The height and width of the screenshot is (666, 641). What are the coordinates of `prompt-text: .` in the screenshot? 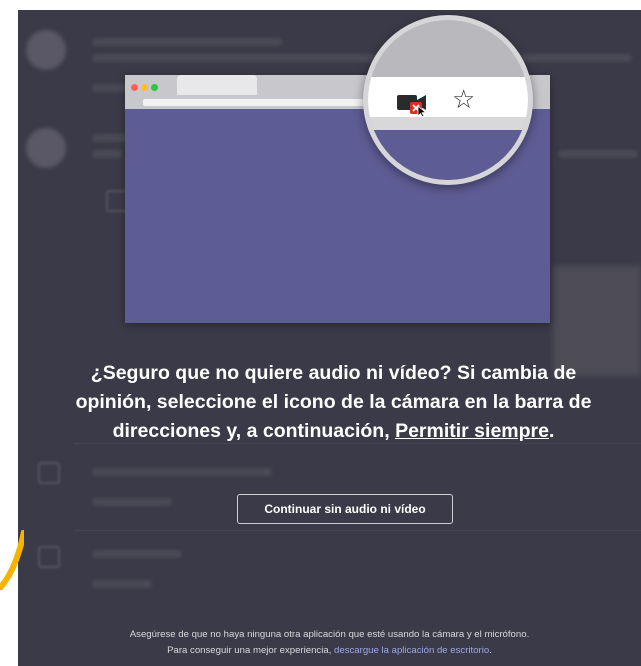 It's located at (551, 431).